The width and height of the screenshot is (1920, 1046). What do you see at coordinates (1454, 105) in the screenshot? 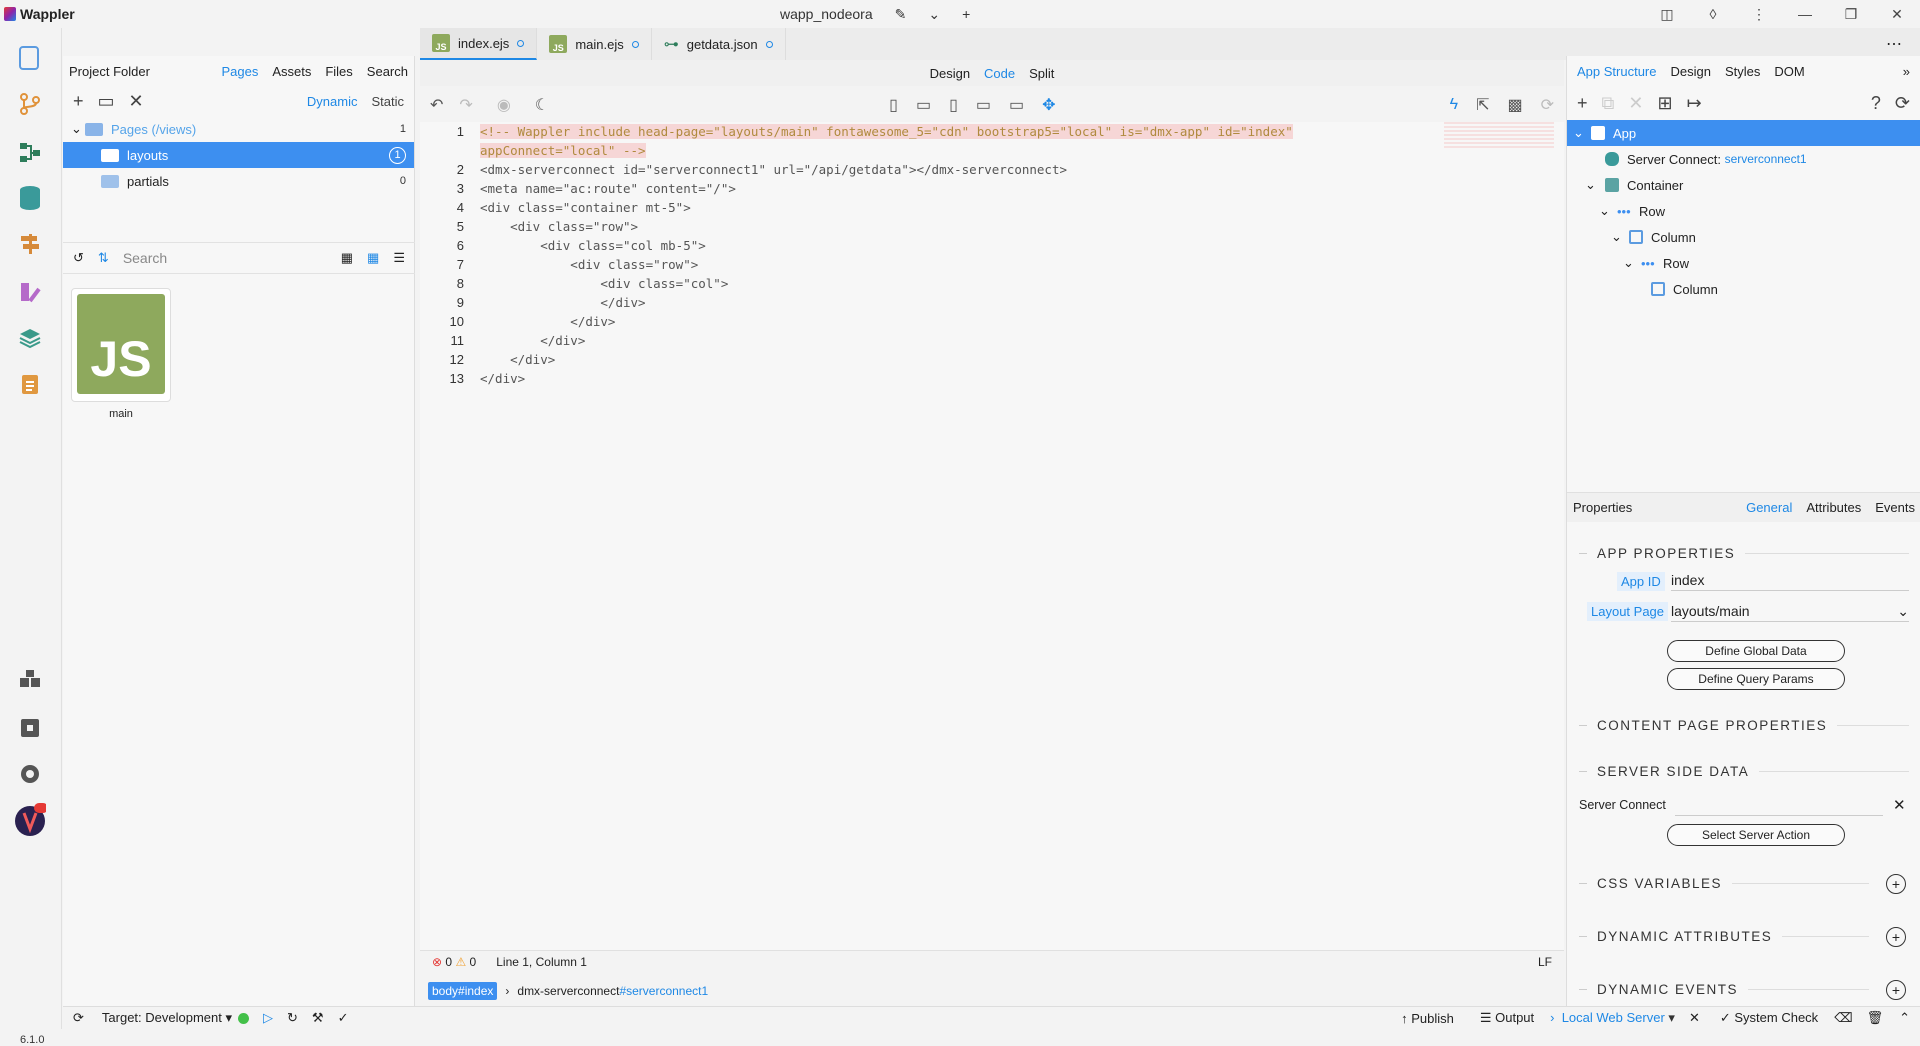
I see `lightning-icon: ϟ` at bounding box center [1454, 105].